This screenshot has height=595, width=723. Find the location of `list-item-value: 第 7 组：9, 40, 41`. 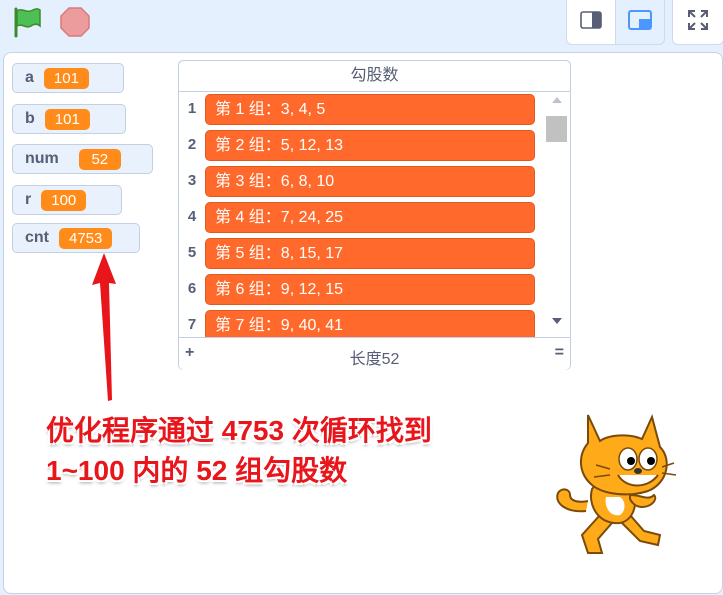

list-item-value: 第 7 组：9, 40, 41 is located at coordinates (370, 323).